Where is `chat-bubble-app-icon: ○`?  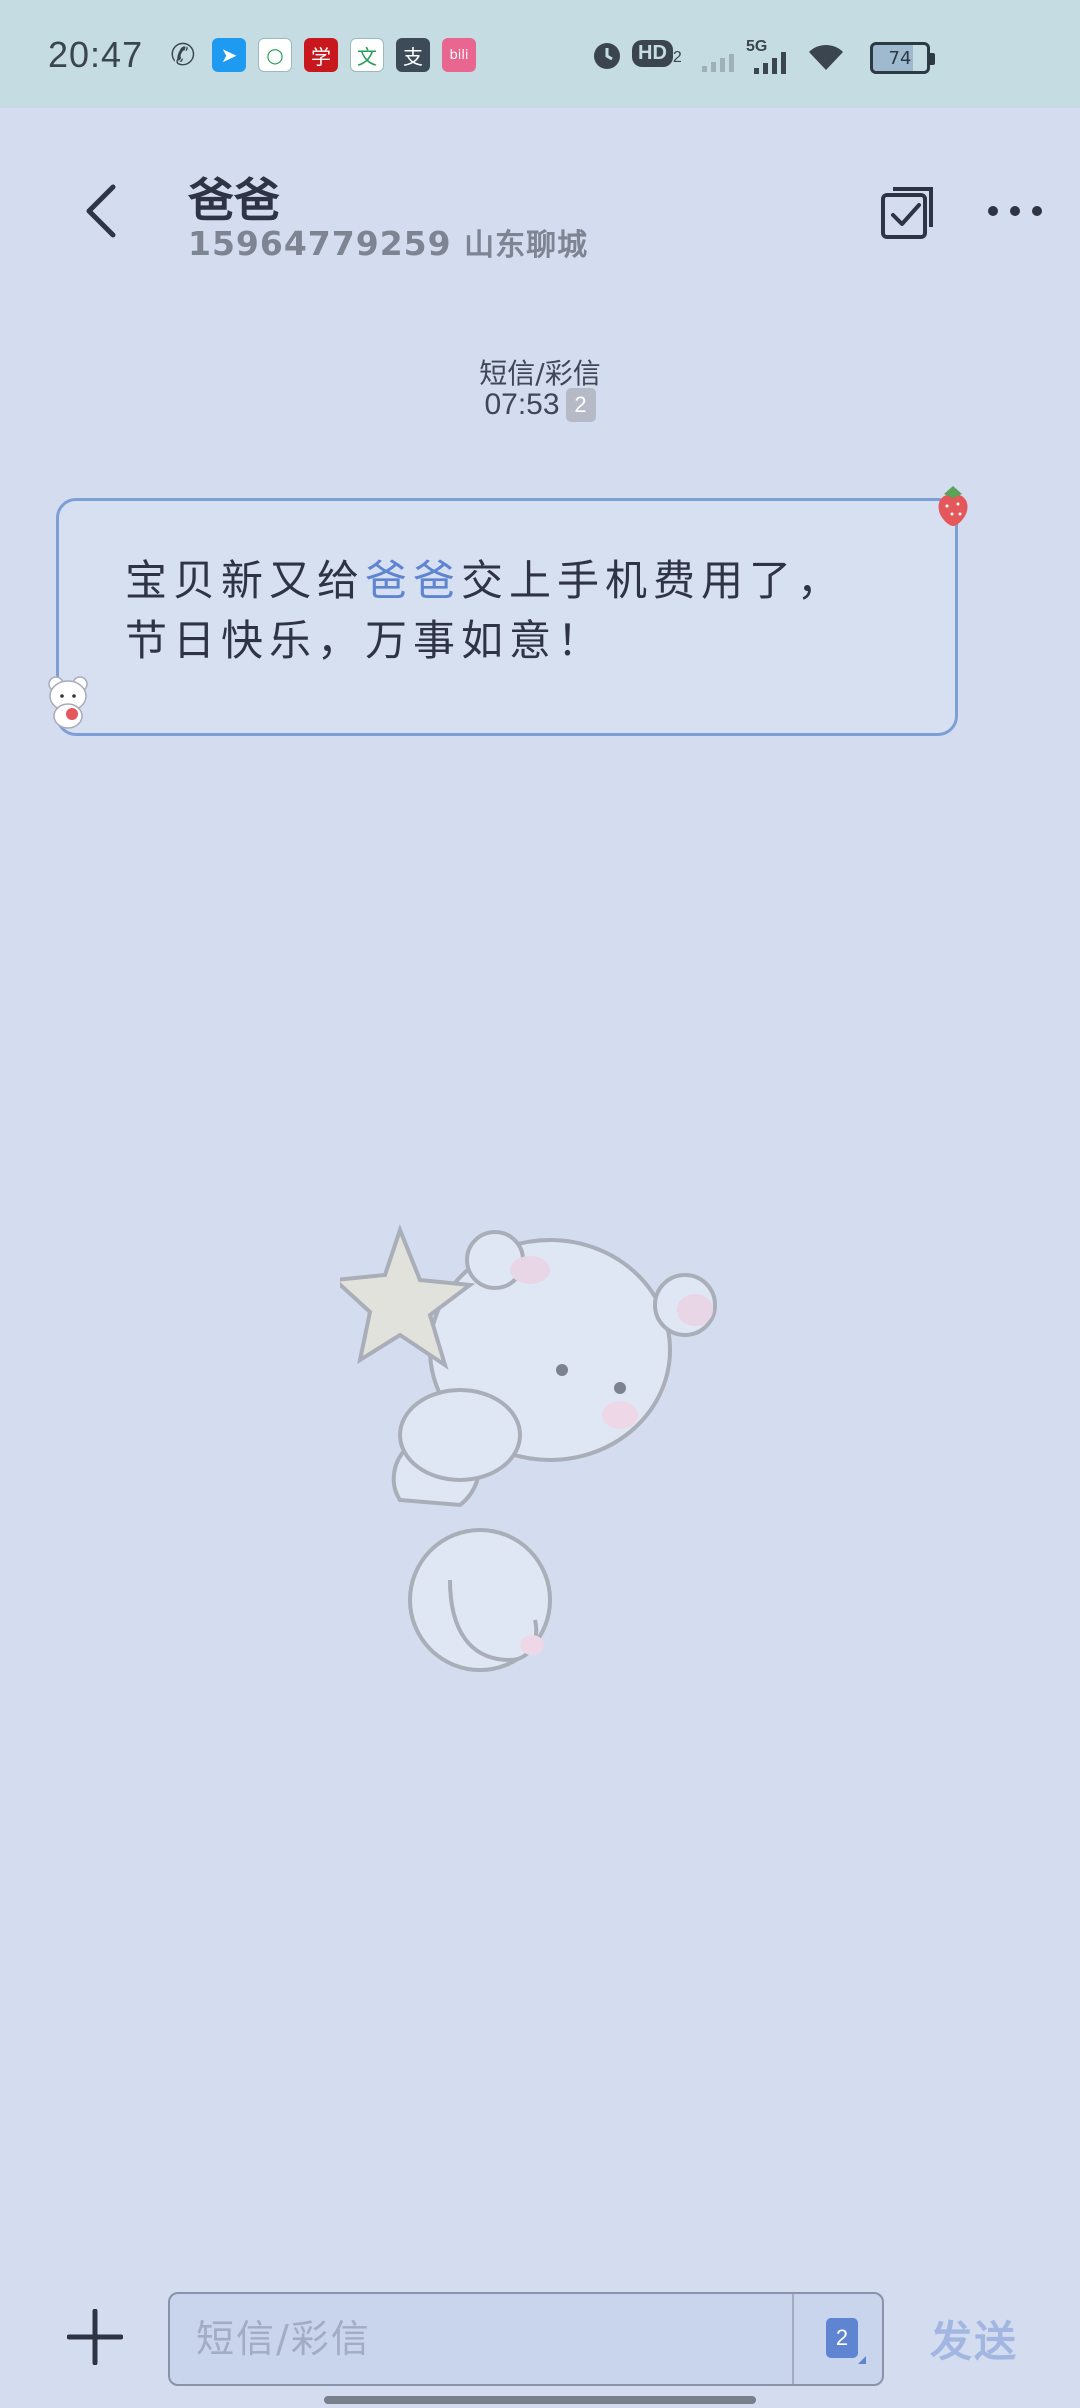
chat-bubble-app-icon: ○ is located at coordinates (275, 55).